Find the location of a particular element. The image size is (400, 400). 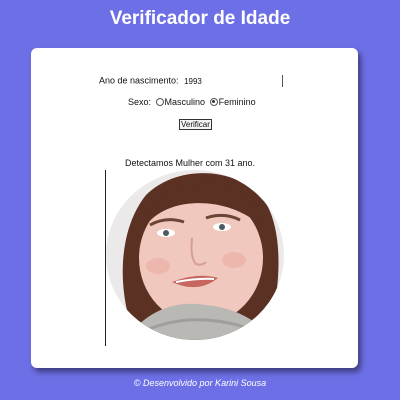

radio-feminino-label: Feminino is located at coordinates (237, 102).